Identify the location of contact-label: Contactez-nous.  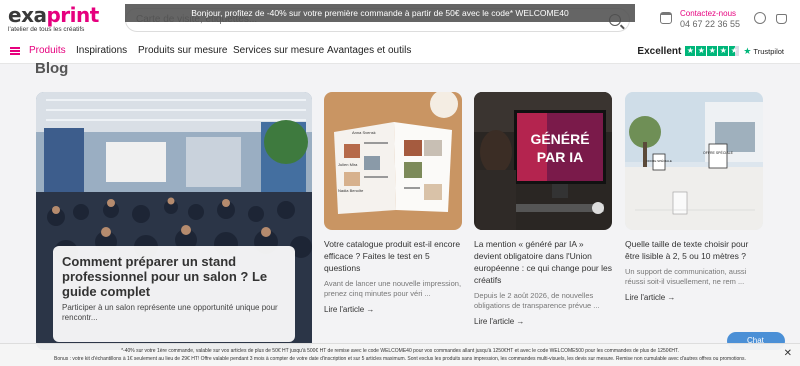
(710, 13).